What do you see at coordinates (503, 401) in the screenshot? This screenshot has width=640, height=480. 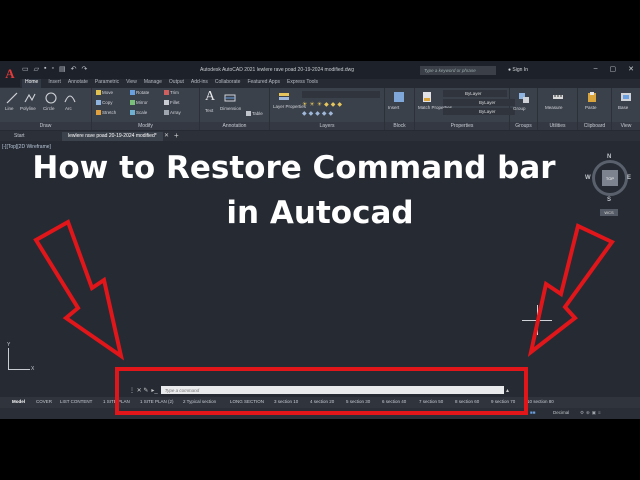 I see `layout-tab: 9 section 70` at bounding box center [503, 401].